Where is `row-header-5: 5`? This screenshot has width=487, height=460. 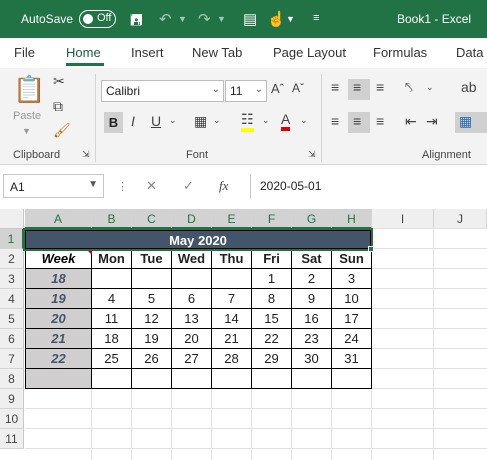 row-header-5: 5 is located at coordinates (12, 319).